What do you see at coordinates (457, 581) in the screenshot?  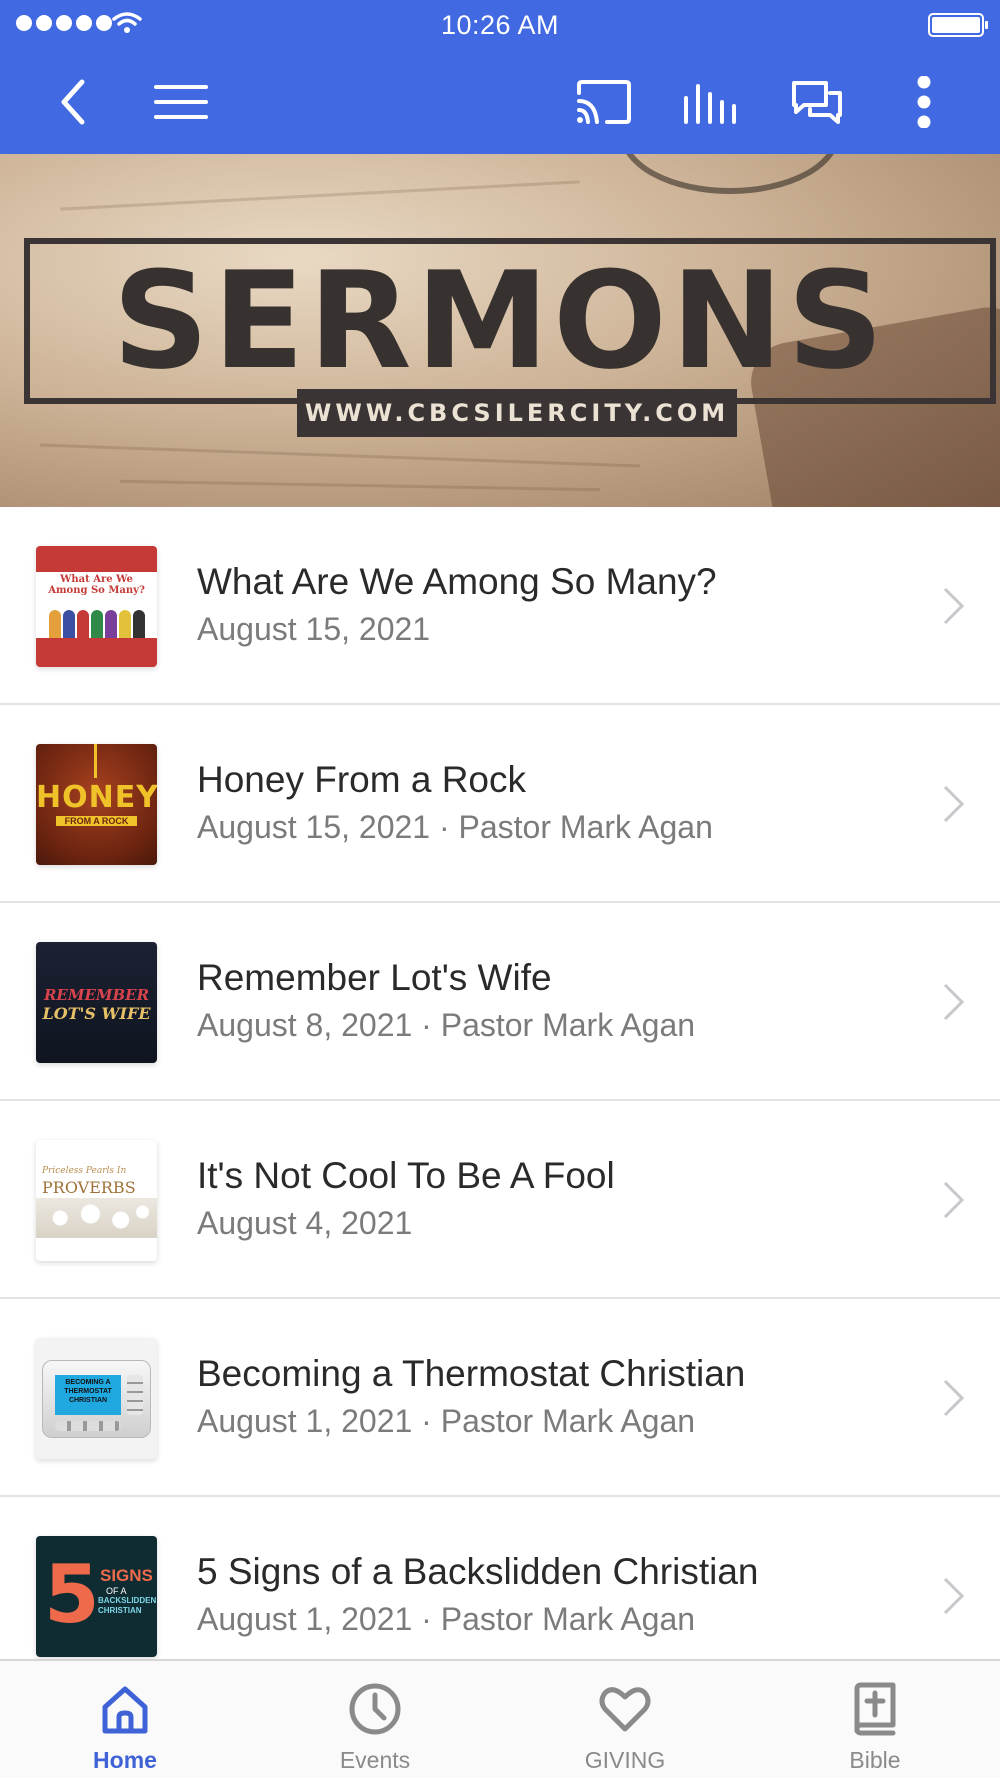 I see `sermon-title: What Are We Among So Many?` at bounding box center [457, 581].